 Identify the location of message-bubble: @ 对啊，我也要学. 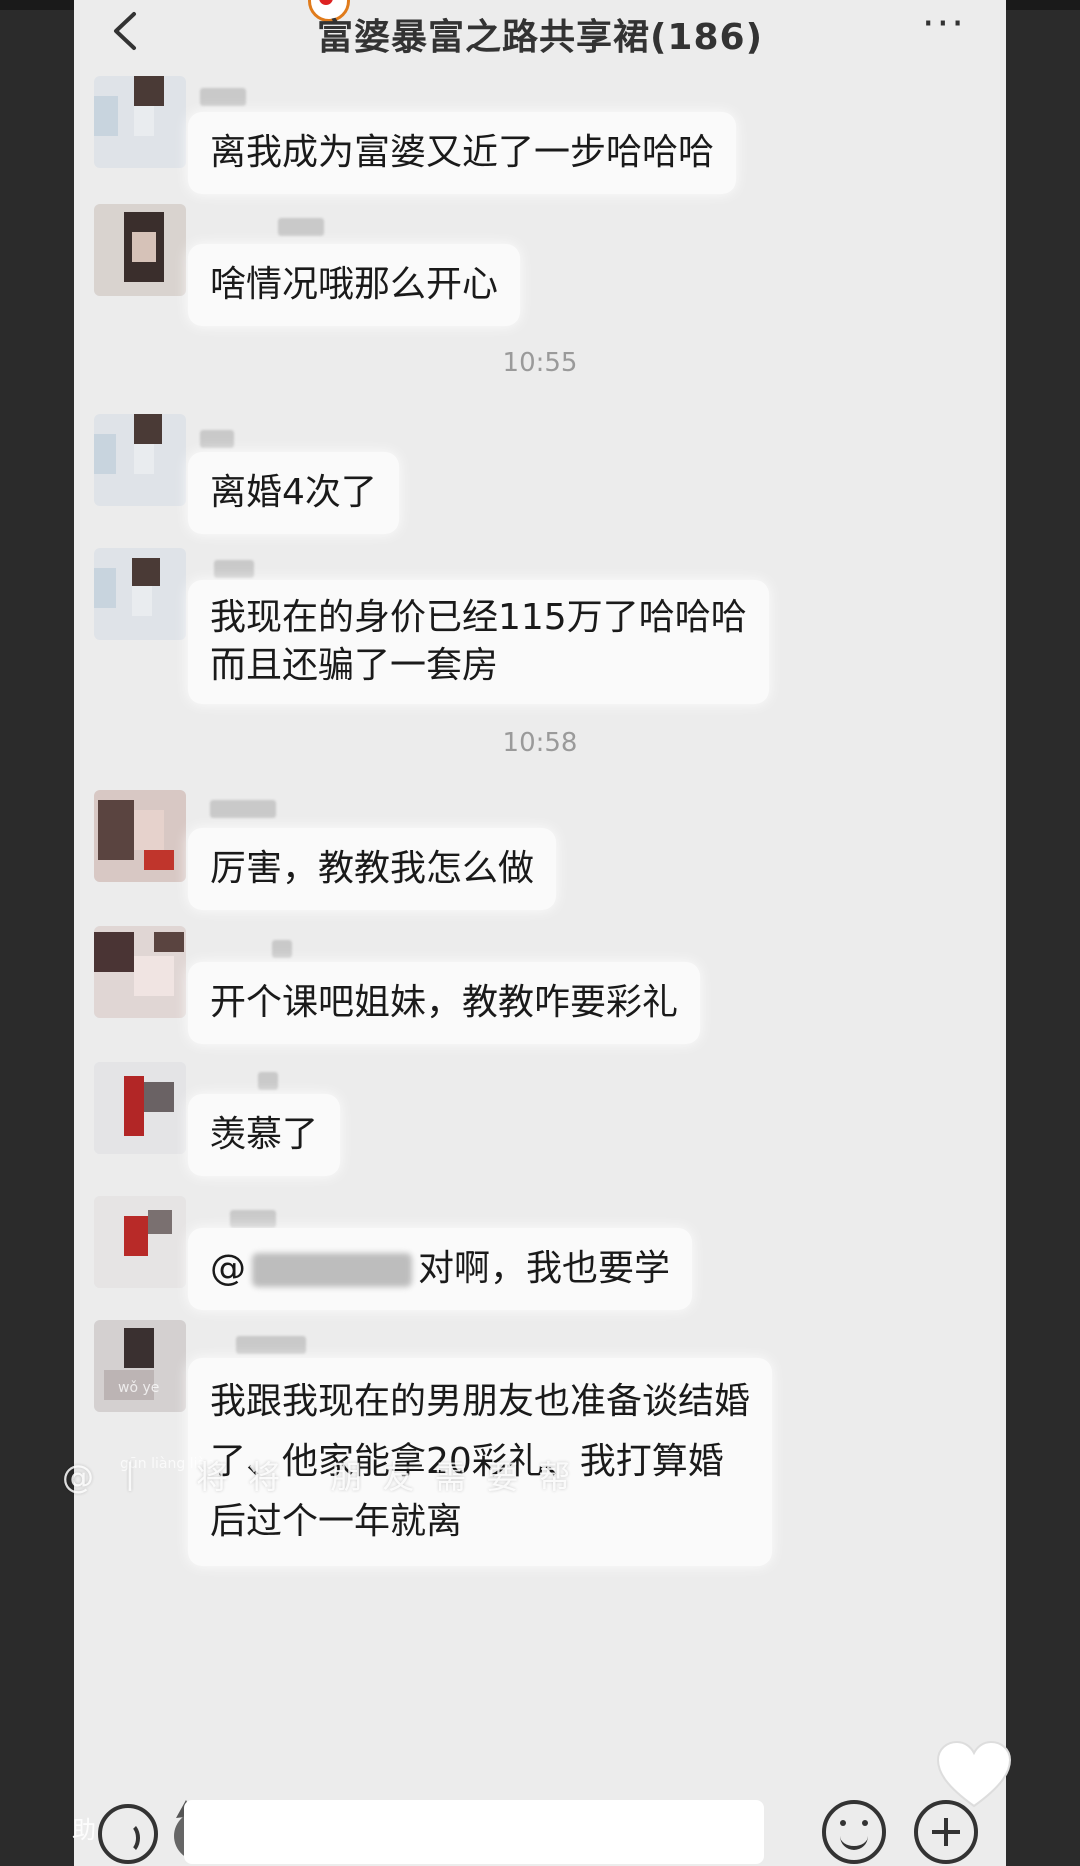
(440, 1269).